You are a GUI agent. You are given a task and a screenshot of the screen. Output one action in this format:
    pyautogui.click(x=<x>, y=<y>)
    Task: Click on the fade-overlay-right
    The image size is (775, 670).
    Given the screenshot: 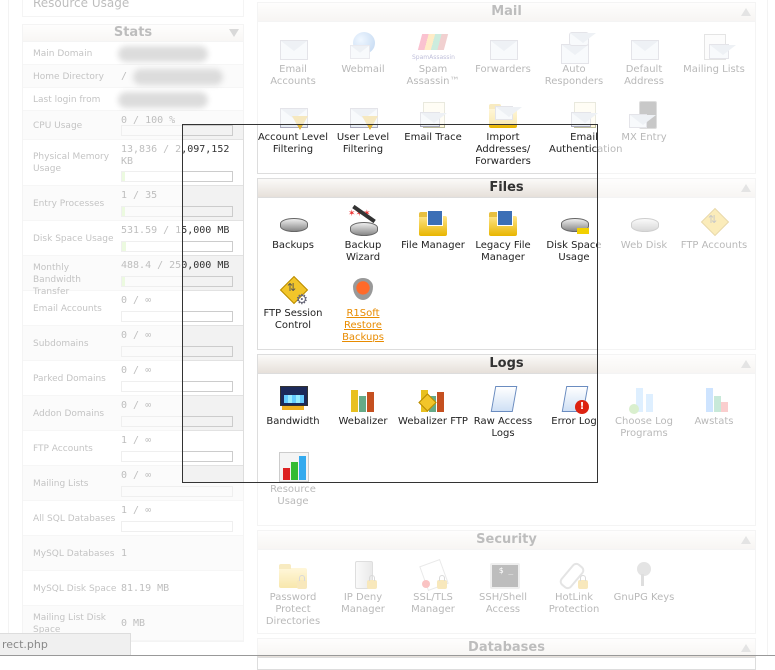 What is the action you would take?
    pyautogui.click(x=686, y=303)
    